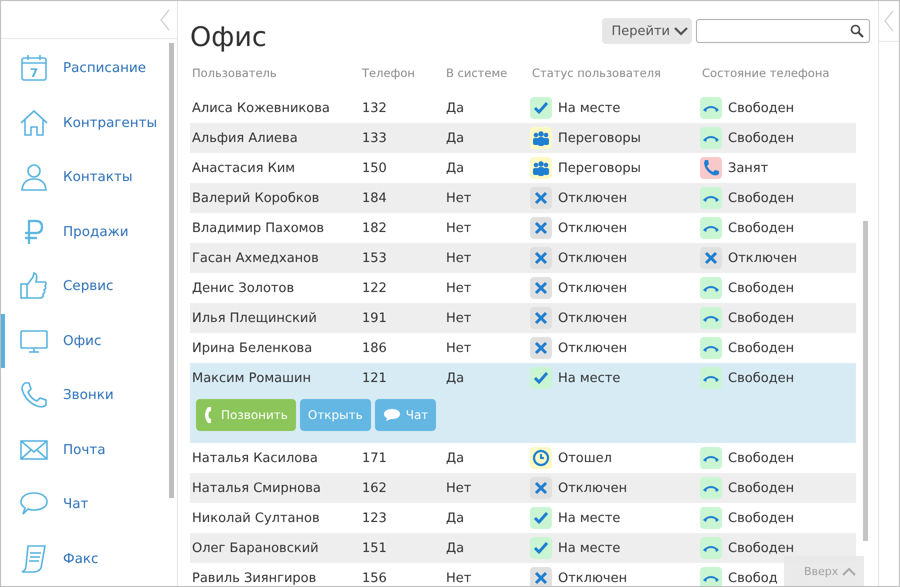  I want to click on column-header: Телефон, so click(402, 73).